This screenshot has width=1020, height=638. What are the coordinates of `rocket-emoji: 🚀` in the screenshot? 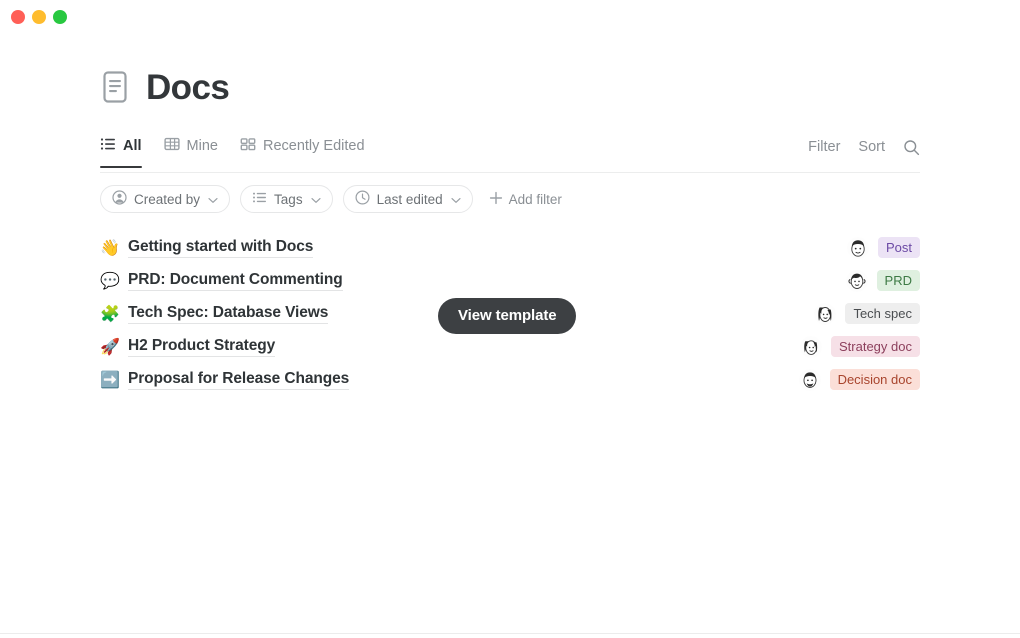 It's located at (110, 346).